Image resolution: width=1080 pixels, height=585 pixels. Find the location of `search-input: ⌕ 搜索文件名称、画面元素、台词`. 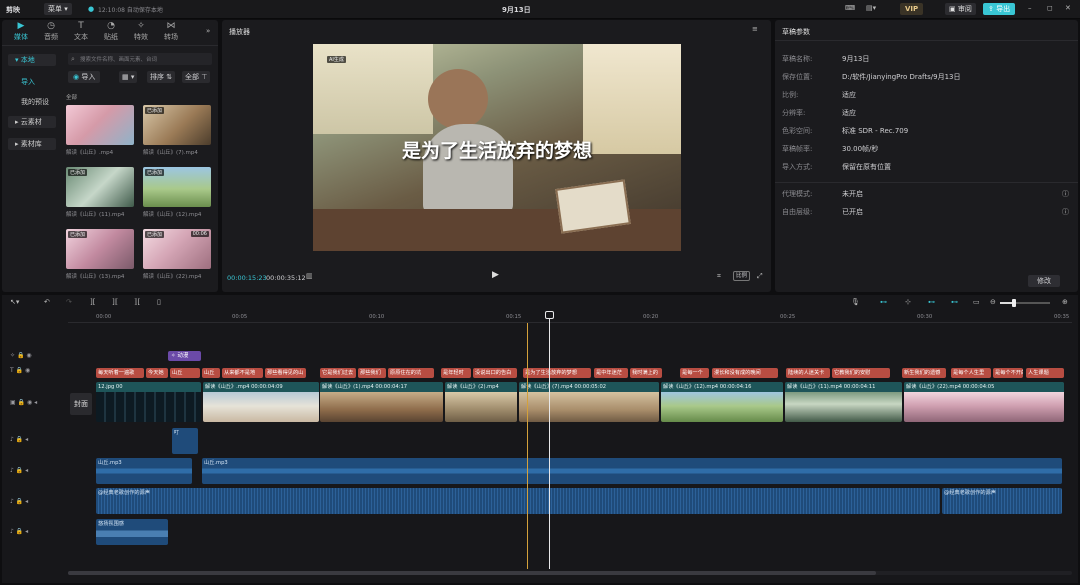

search-input: ⌕ 搜索文件名称、画面元素、台词 is located at coordinates (140, 59).